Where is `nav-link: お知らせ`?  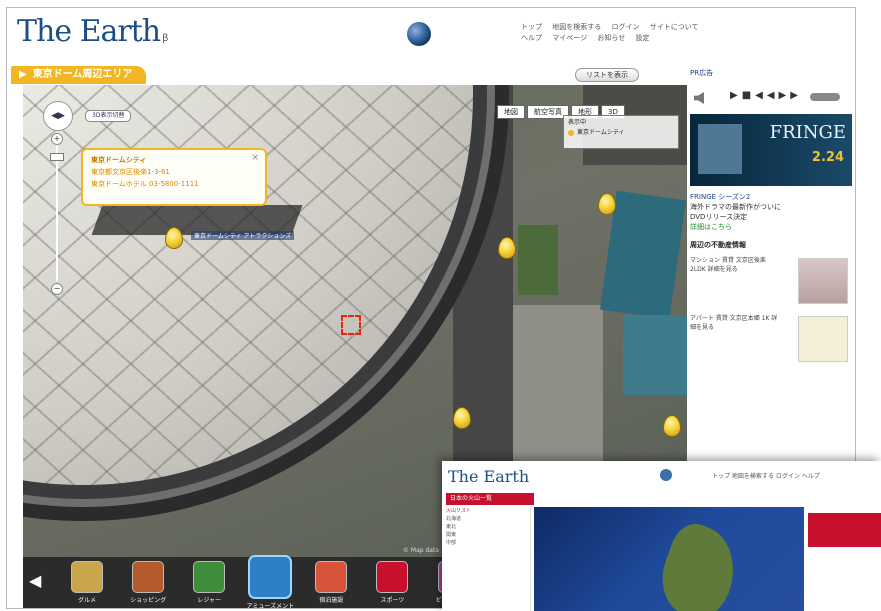 nav-link: お知らせ is located at coordinates (611, 38).